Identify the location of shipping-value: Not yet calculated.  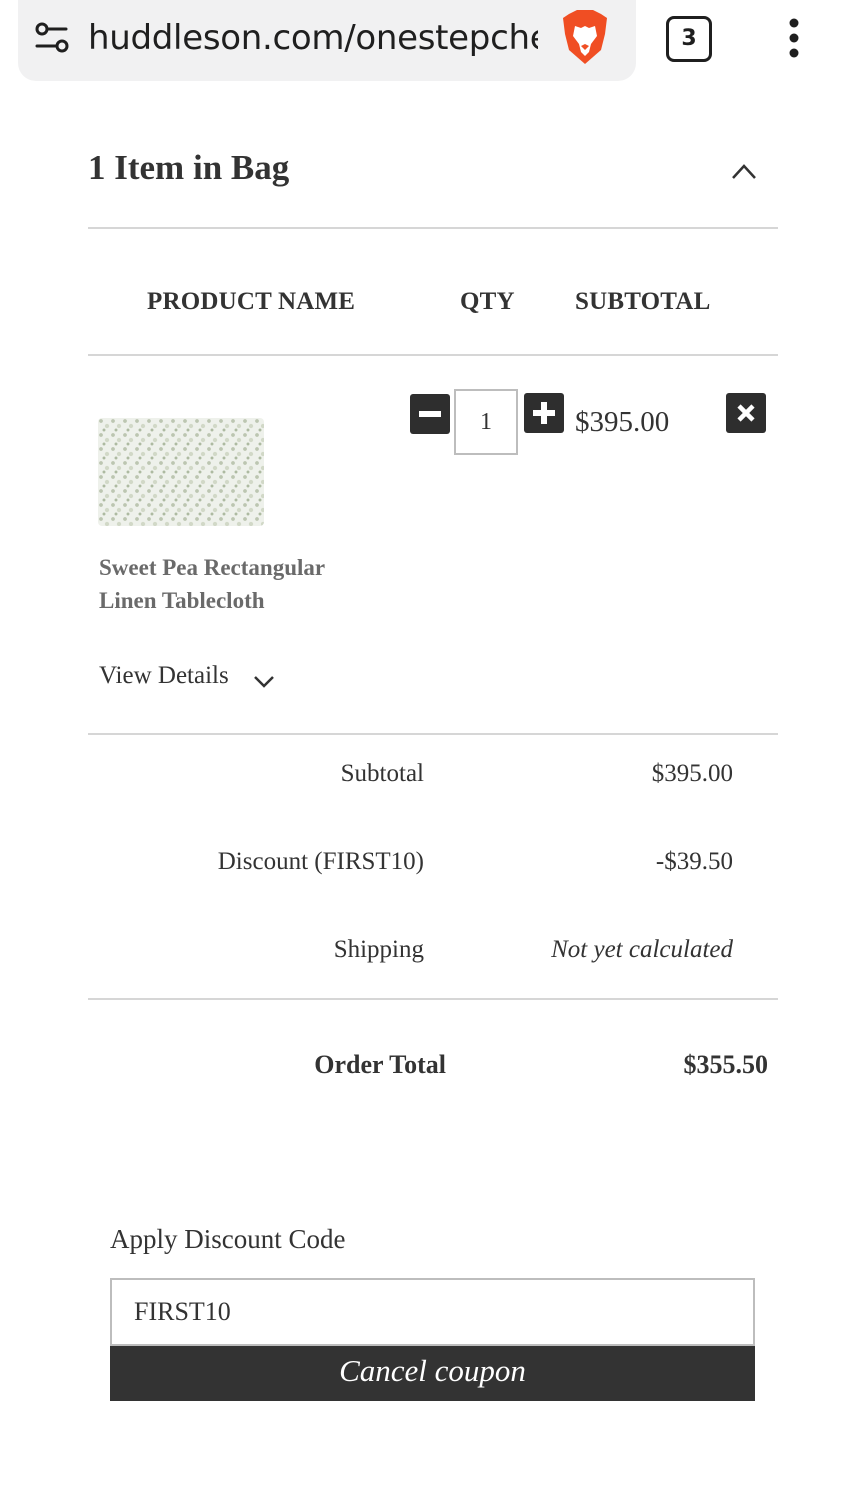
(642, 949).